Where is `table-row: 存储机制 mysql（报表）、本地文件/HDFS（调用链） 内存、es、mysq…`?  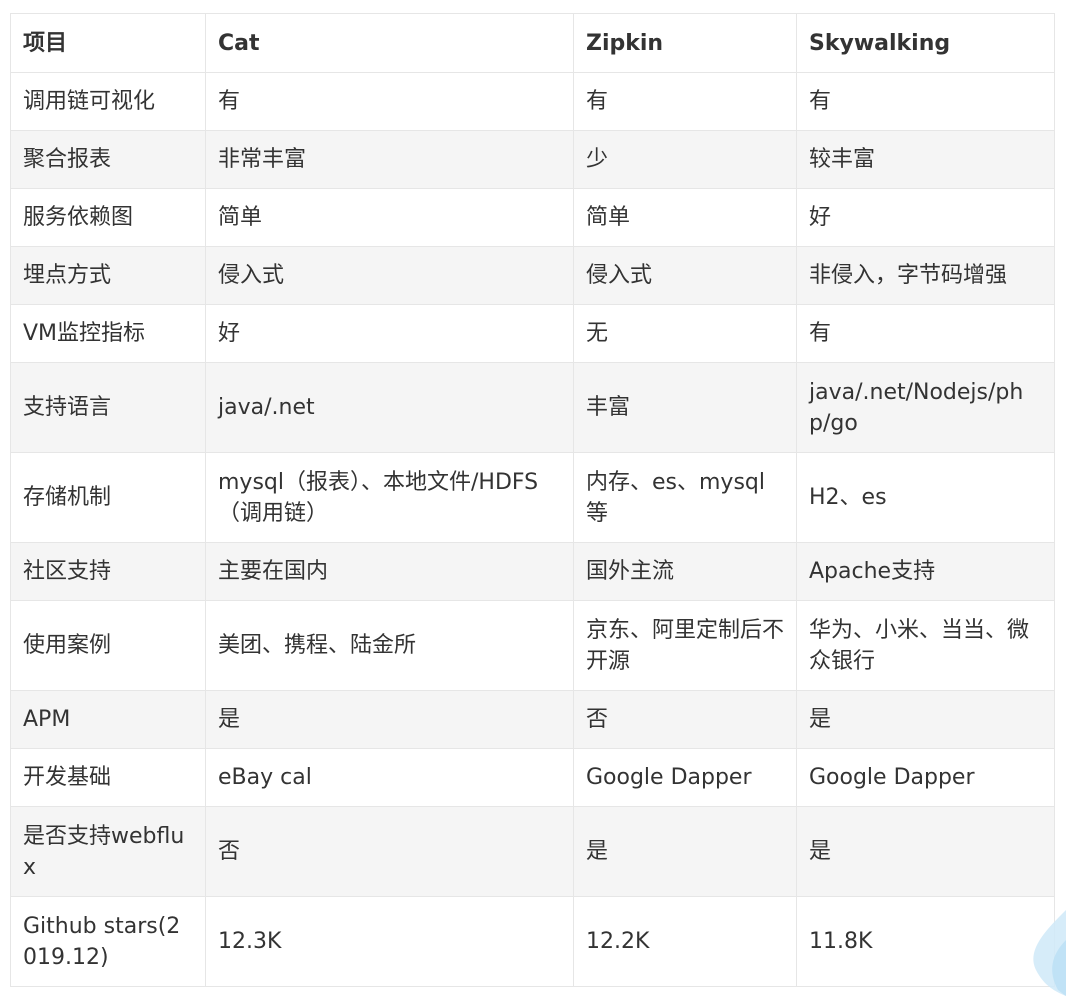 table-row: 存储机制 mysql（报表）、本地文件/HDFS（调用链） 内存、es、mysq… is located at coordinates (532, 497).